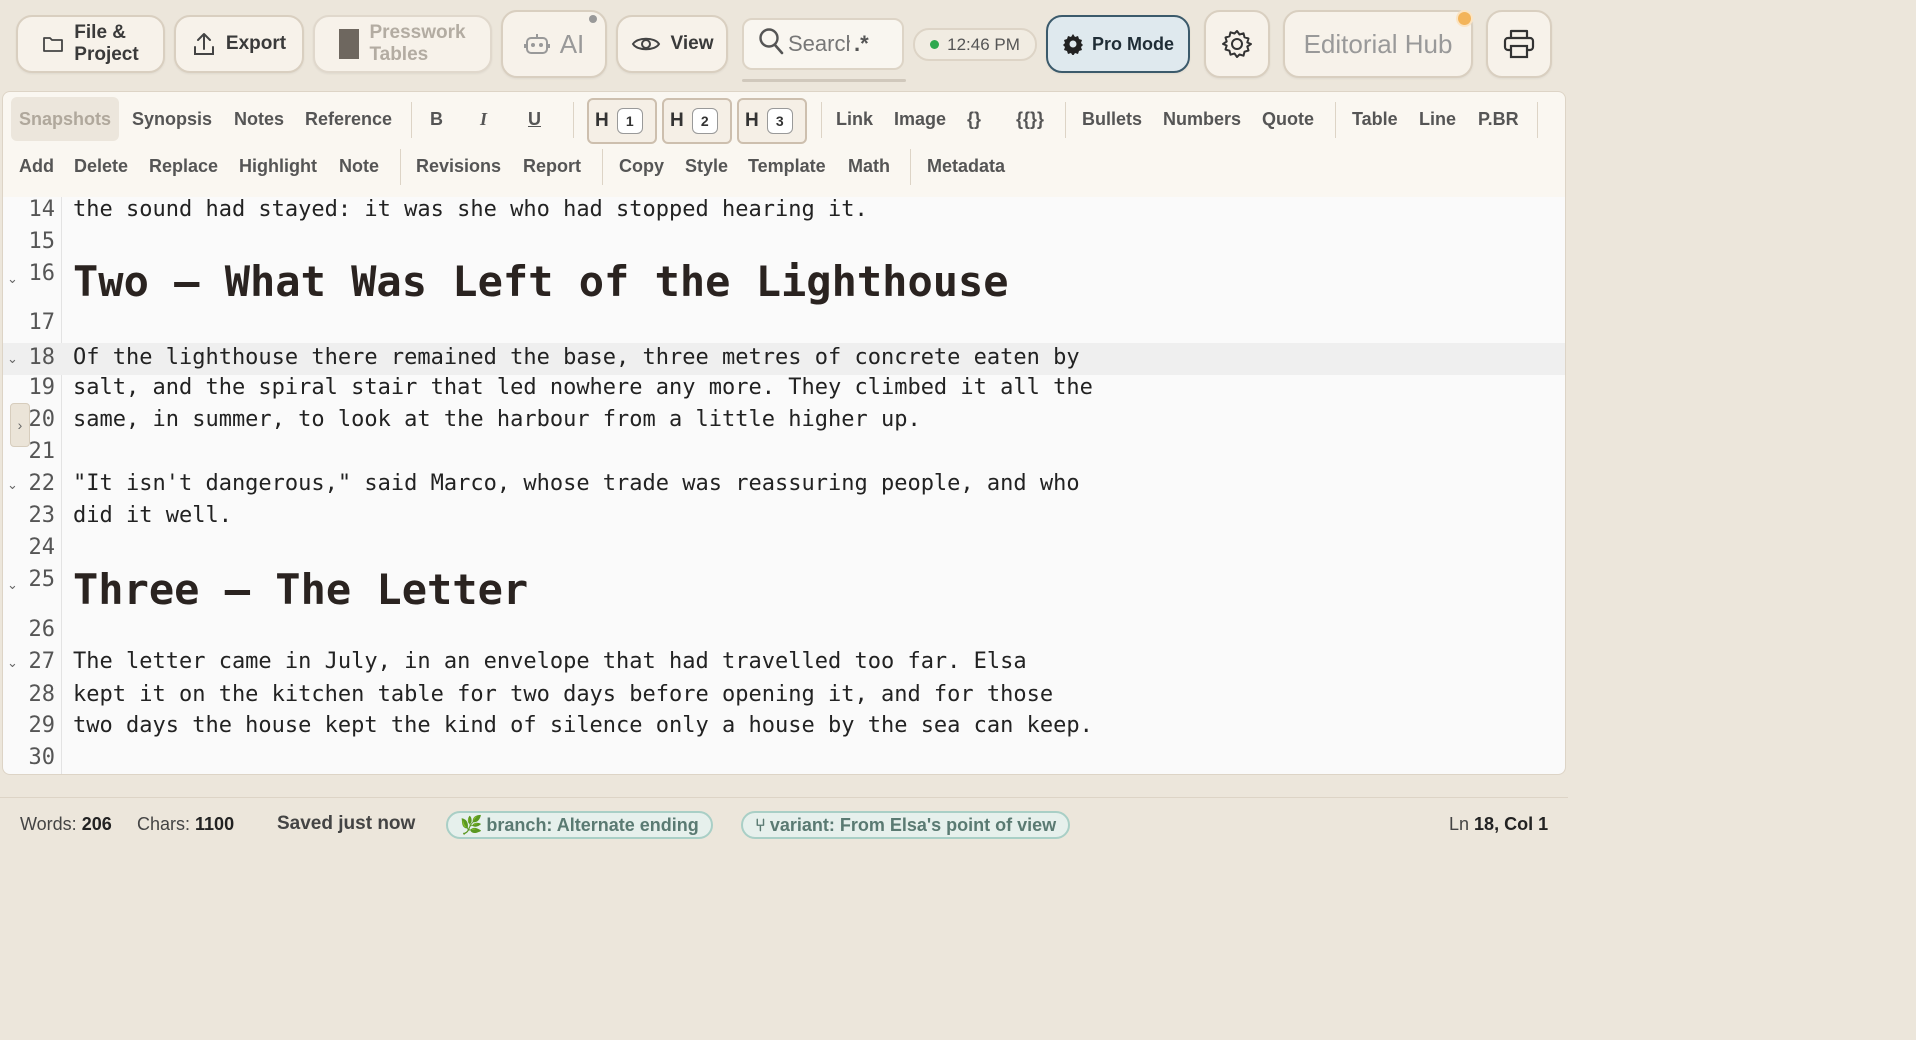  I want to click on search-icon, so click(771, 44).